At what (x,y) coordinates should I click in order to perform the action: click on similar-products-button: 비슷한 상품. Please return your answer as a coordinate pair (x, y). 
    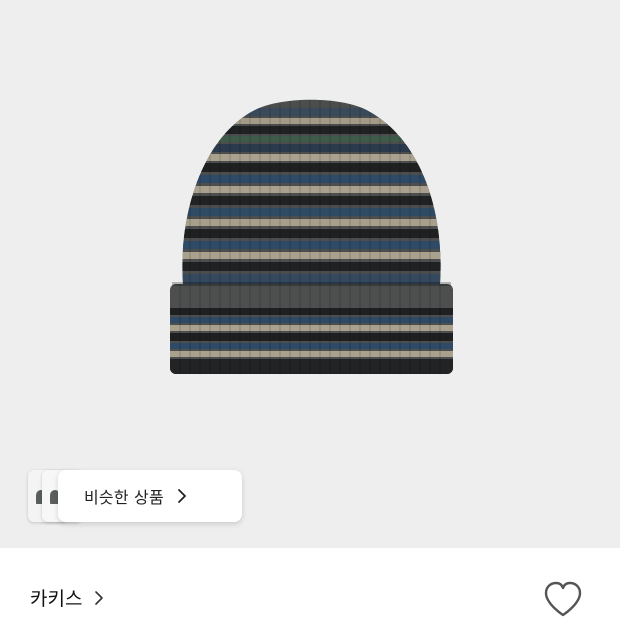
    Looking at the image, I should click on (150, 496).